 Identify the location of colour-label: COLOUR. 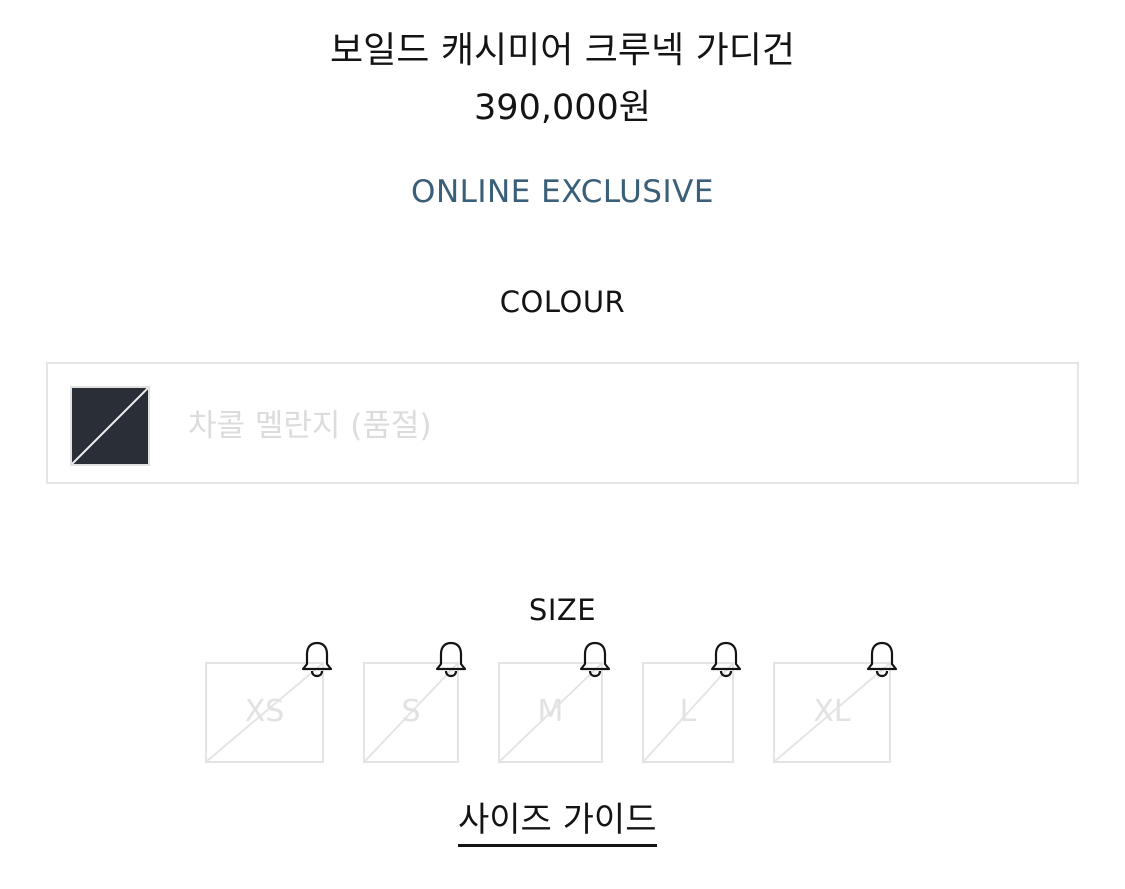
(562, 302).